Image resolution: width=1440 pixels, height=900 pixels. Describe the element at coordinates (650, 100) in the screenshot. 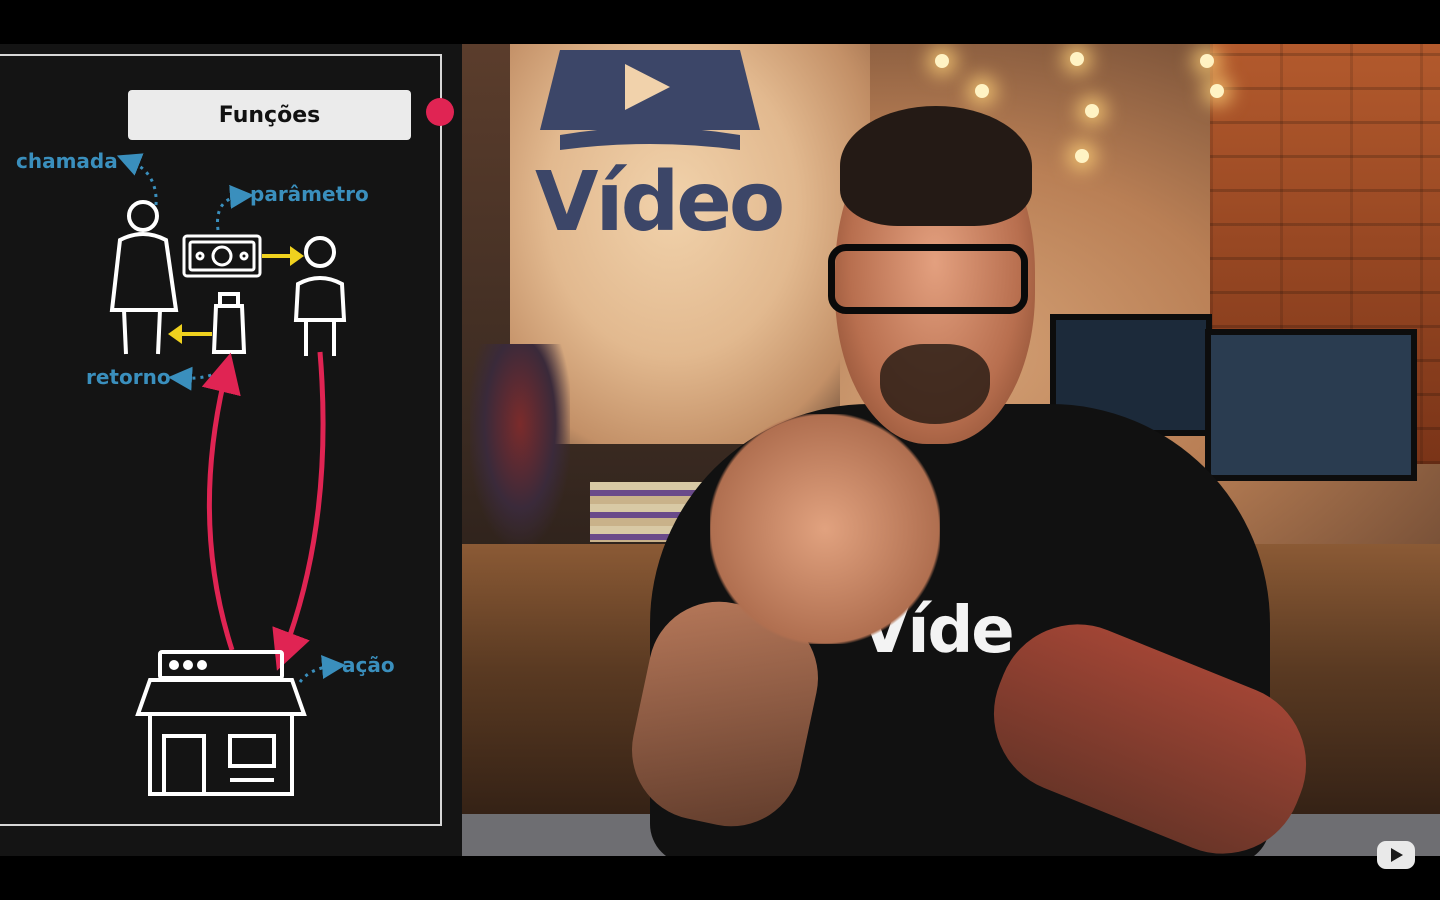

I see `brand-play-logo-icon` at that location.